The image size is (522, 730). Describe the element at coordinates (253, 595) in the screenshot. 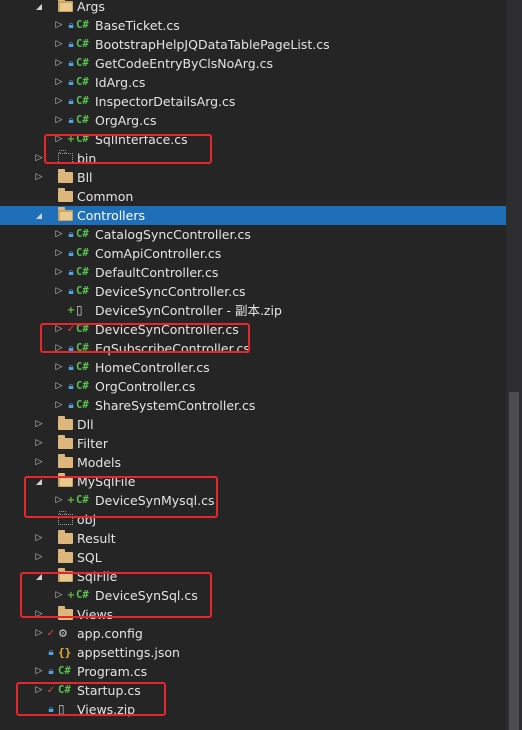

I see `tree-item-devicesynsql-cs: ▷ + C# DeviceSynSql.cs` at that location.